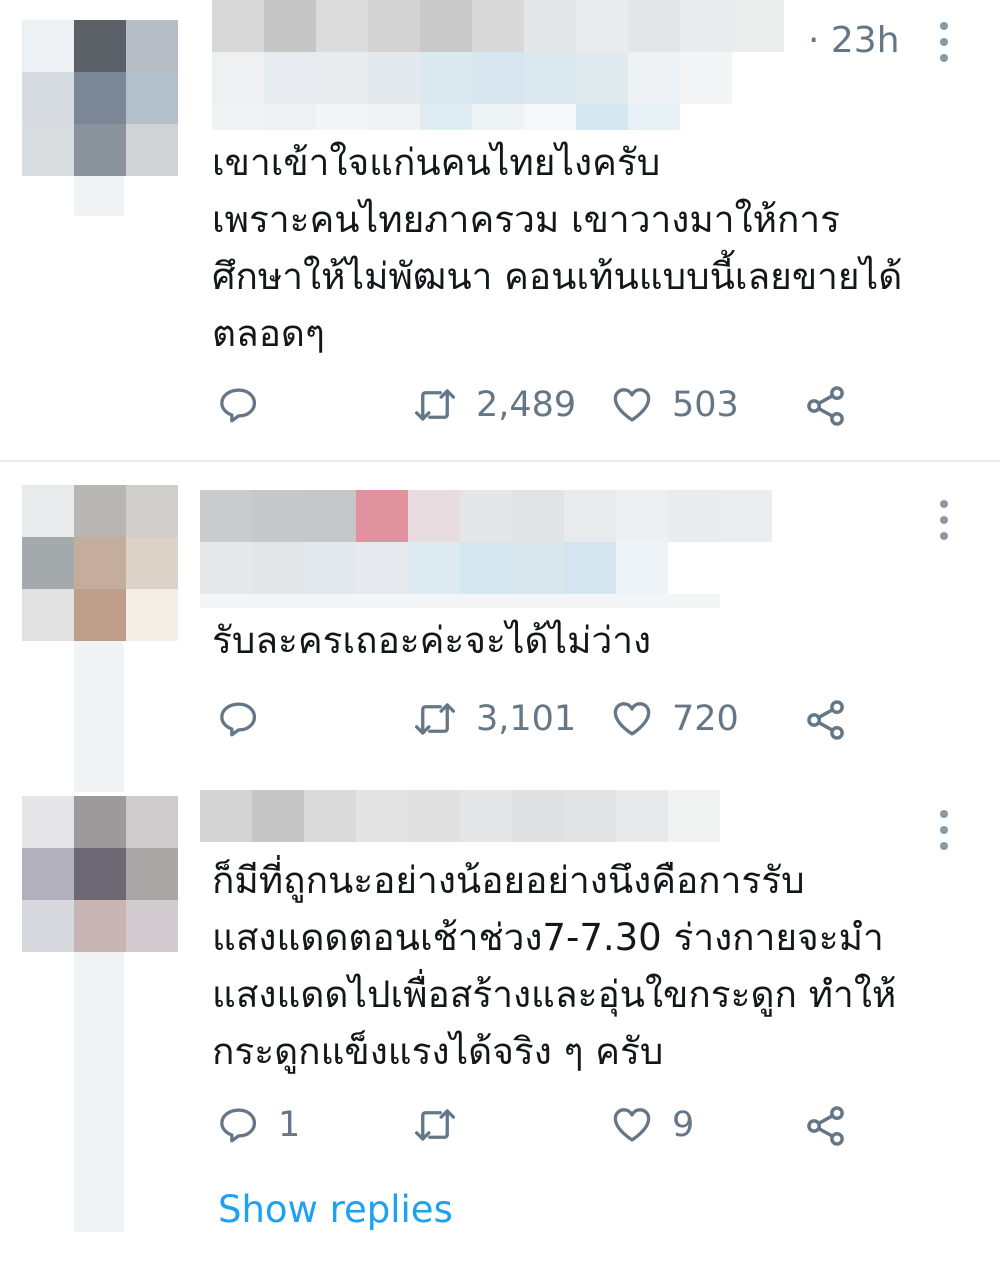 This screenshot has width=1000, height=1272. What do you see at coordinates (500, 461) in the screenshot?
I see `tweet-divider` at bounding box center [500, 461].